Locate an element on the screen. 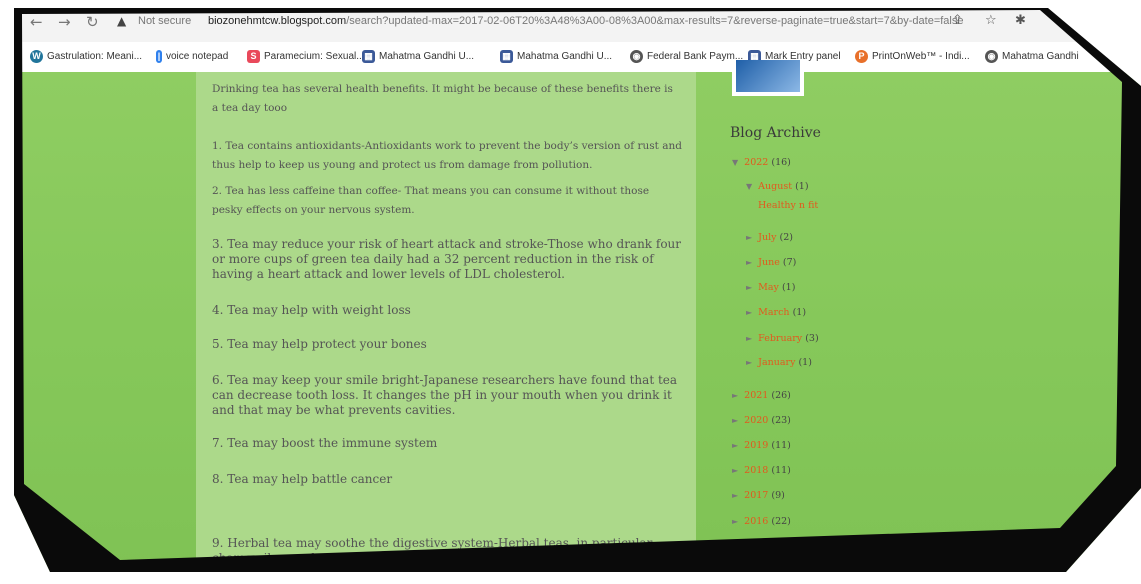 This screenshot has width=1141, height=584. archive-link: July is located at coordinates (767, 237).